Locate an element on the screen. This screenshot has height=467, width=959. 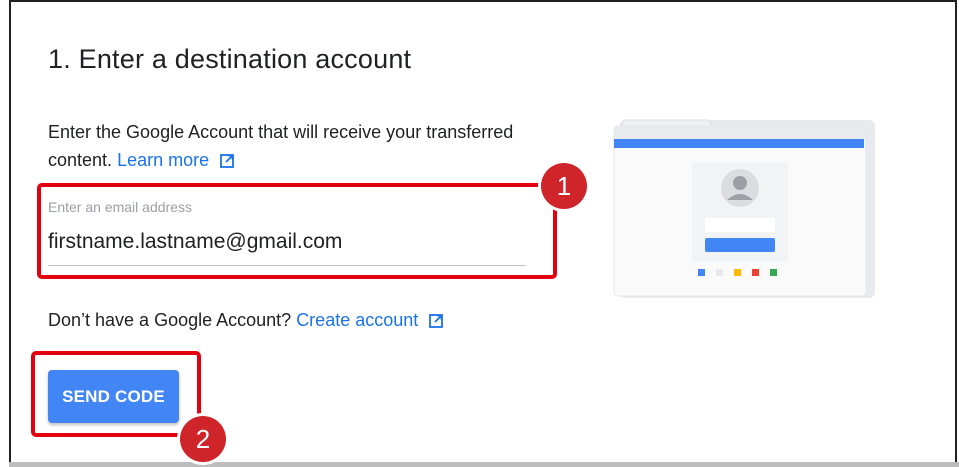
callout-badge-2: 2 is located at coordinates (203, 439).